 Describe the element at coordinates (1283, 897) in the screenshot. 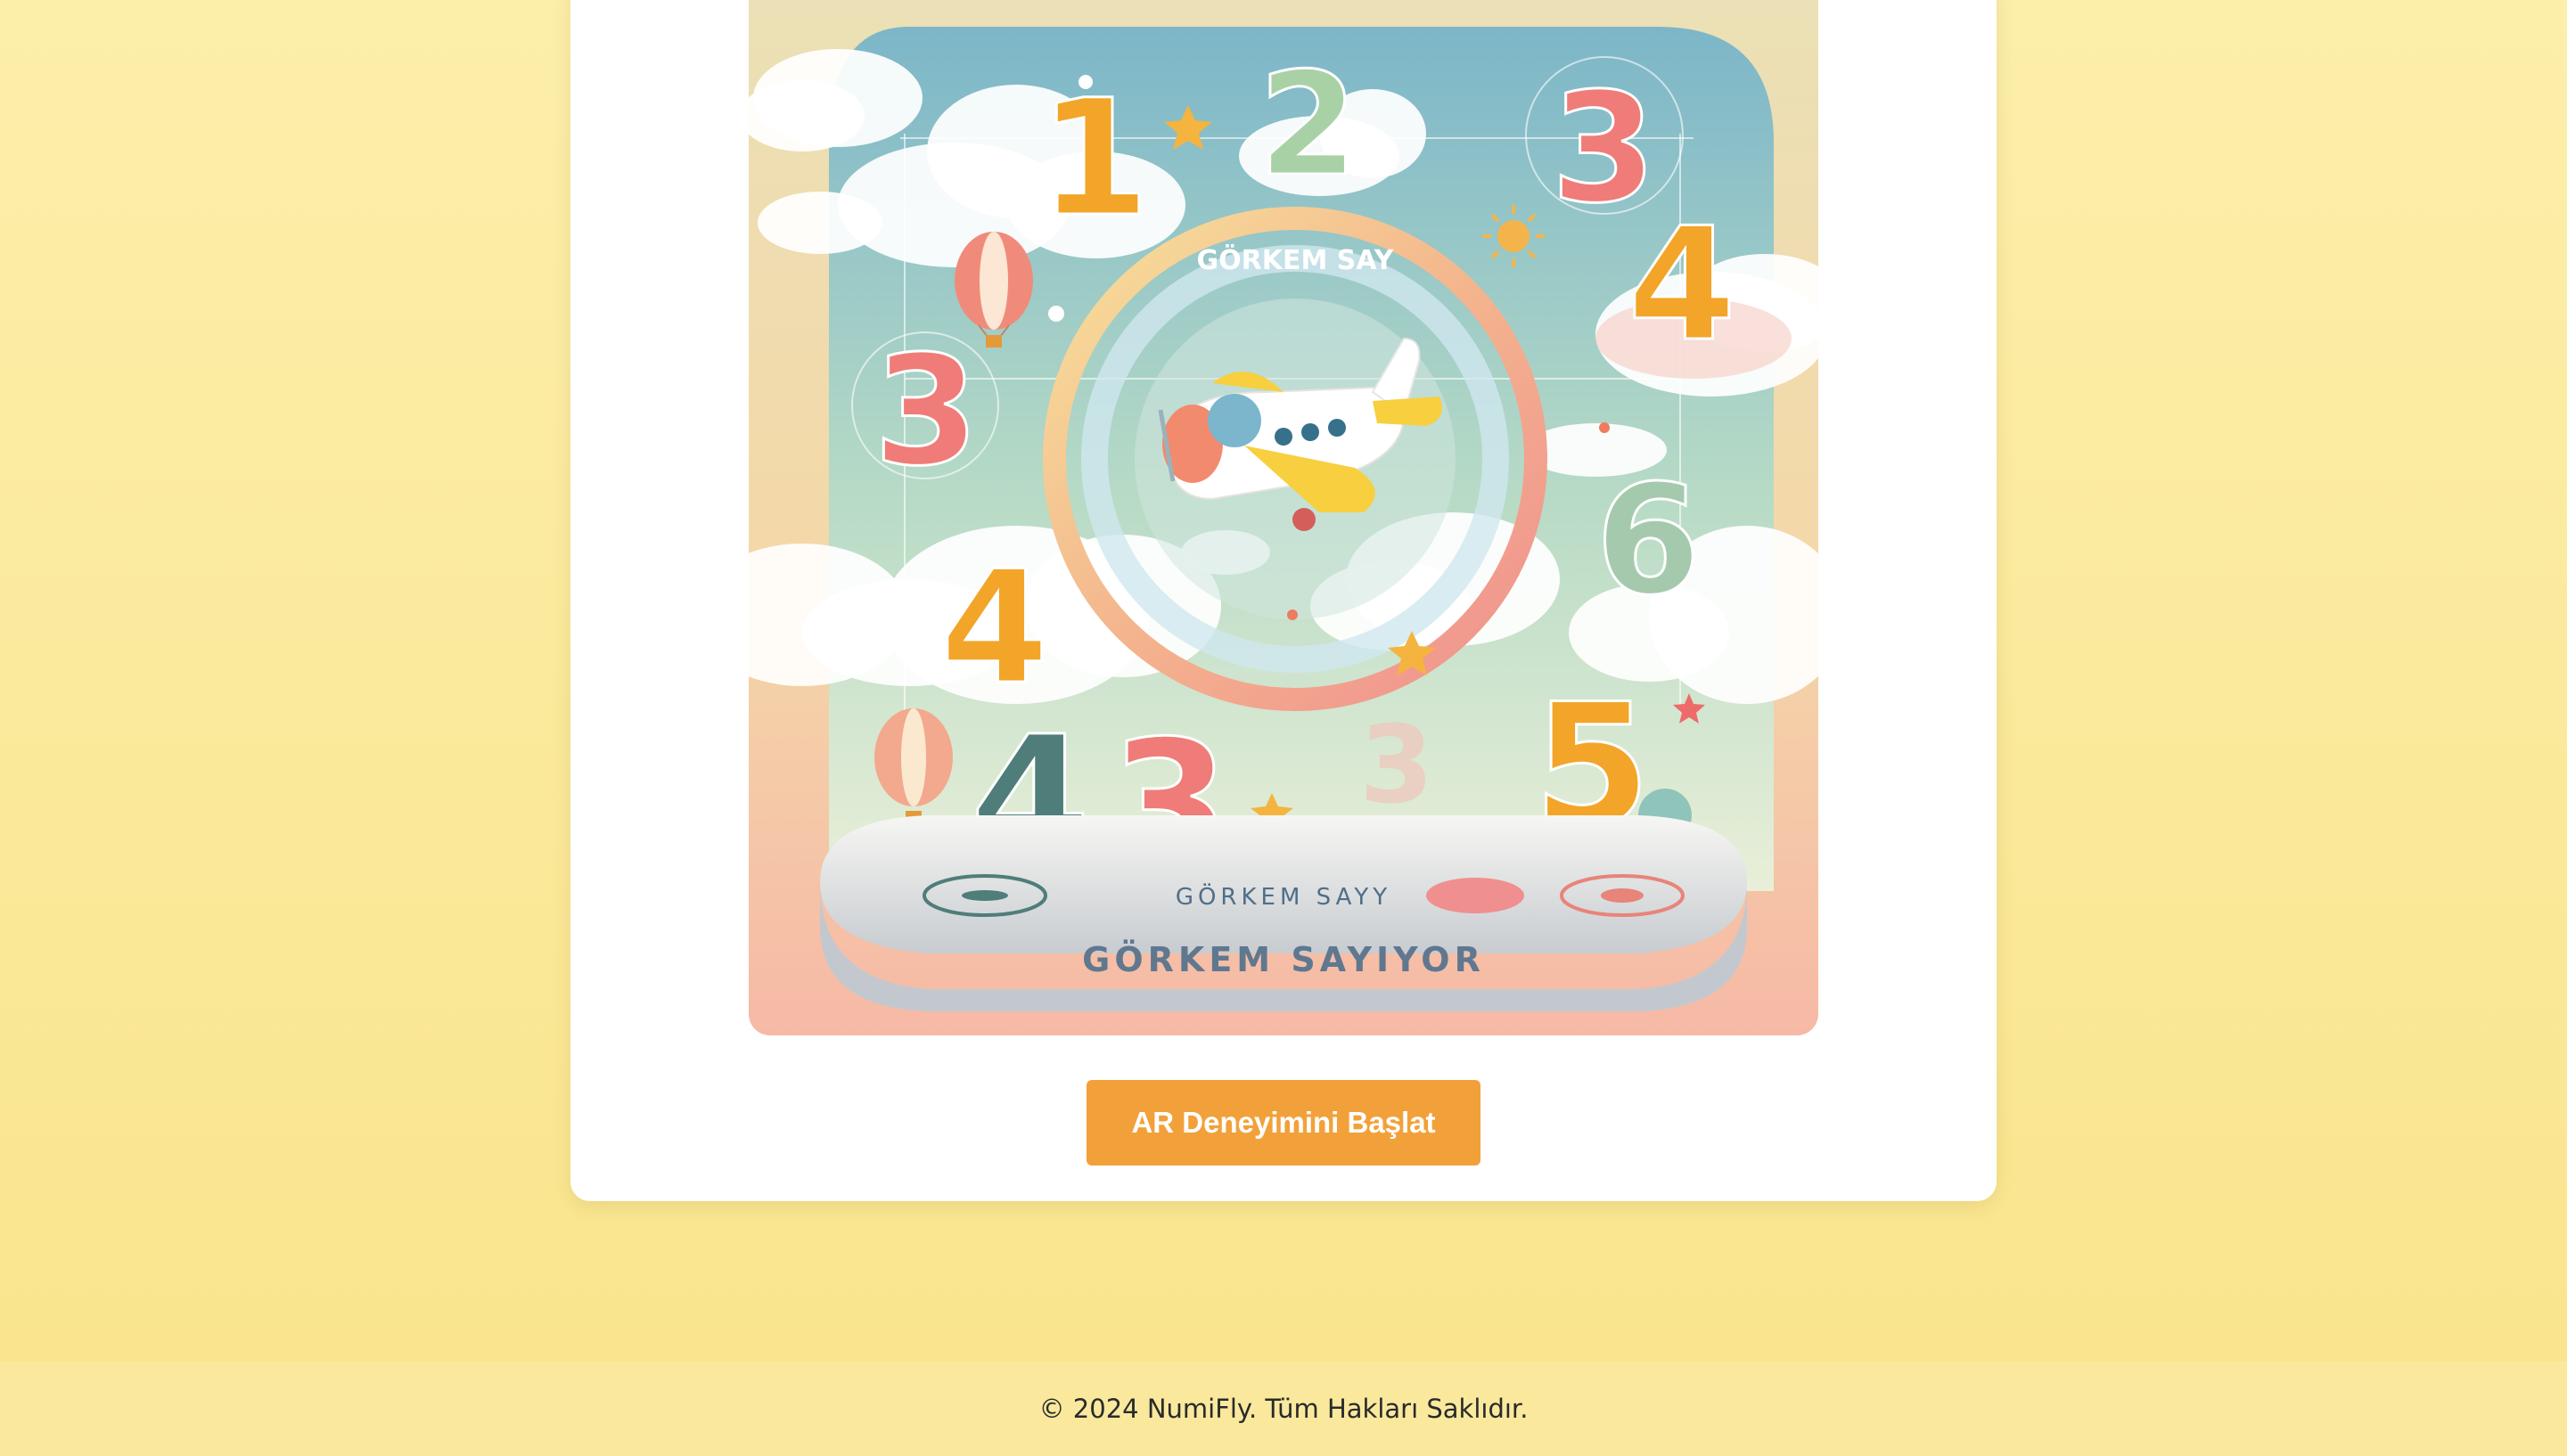

I see `base-small-text: GÖRKEM SAYY` at that location.